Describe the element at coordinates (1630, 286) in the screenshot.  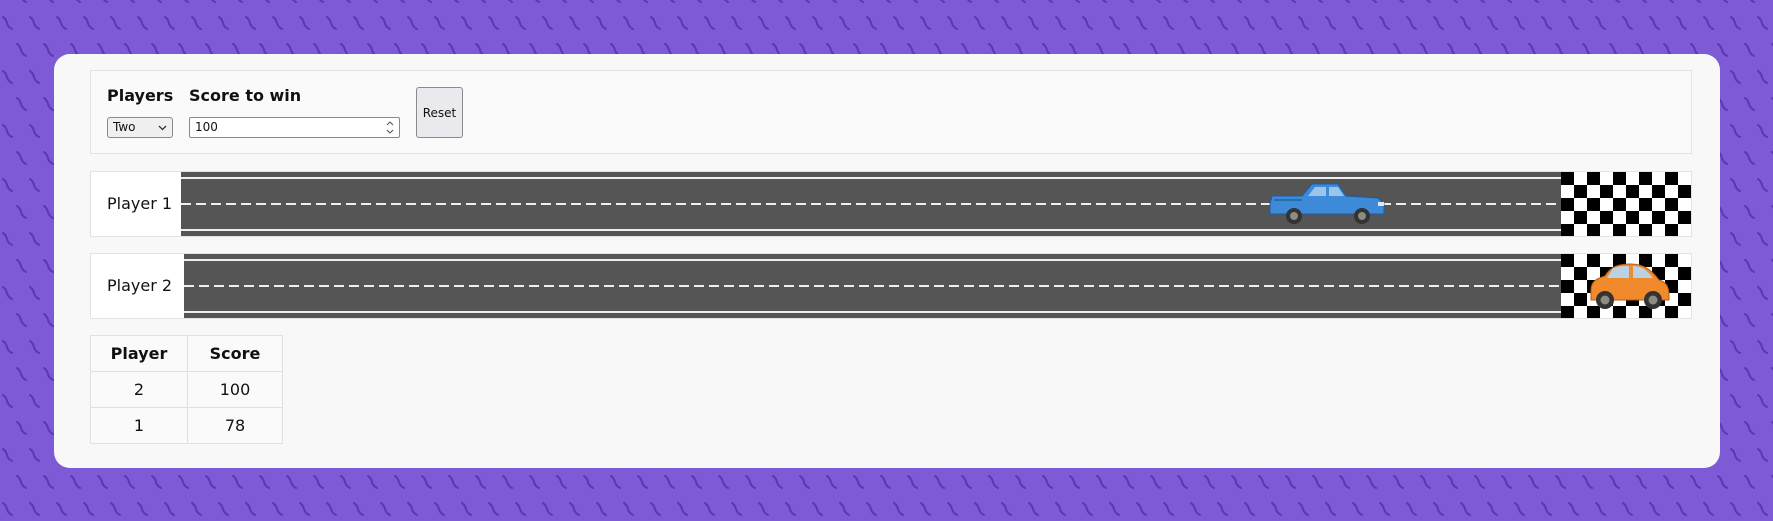
I see `orange-compact-car-icon` at that location.